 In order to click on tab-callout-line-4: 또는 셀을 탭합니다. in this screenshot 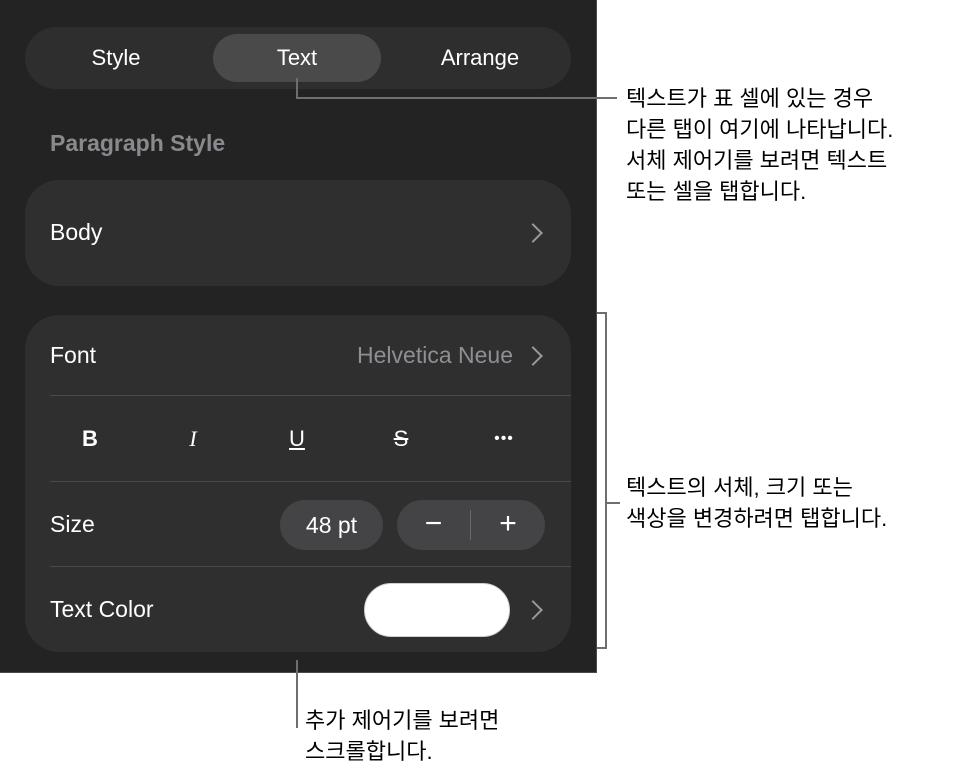, I will do `click(716, 191)`.